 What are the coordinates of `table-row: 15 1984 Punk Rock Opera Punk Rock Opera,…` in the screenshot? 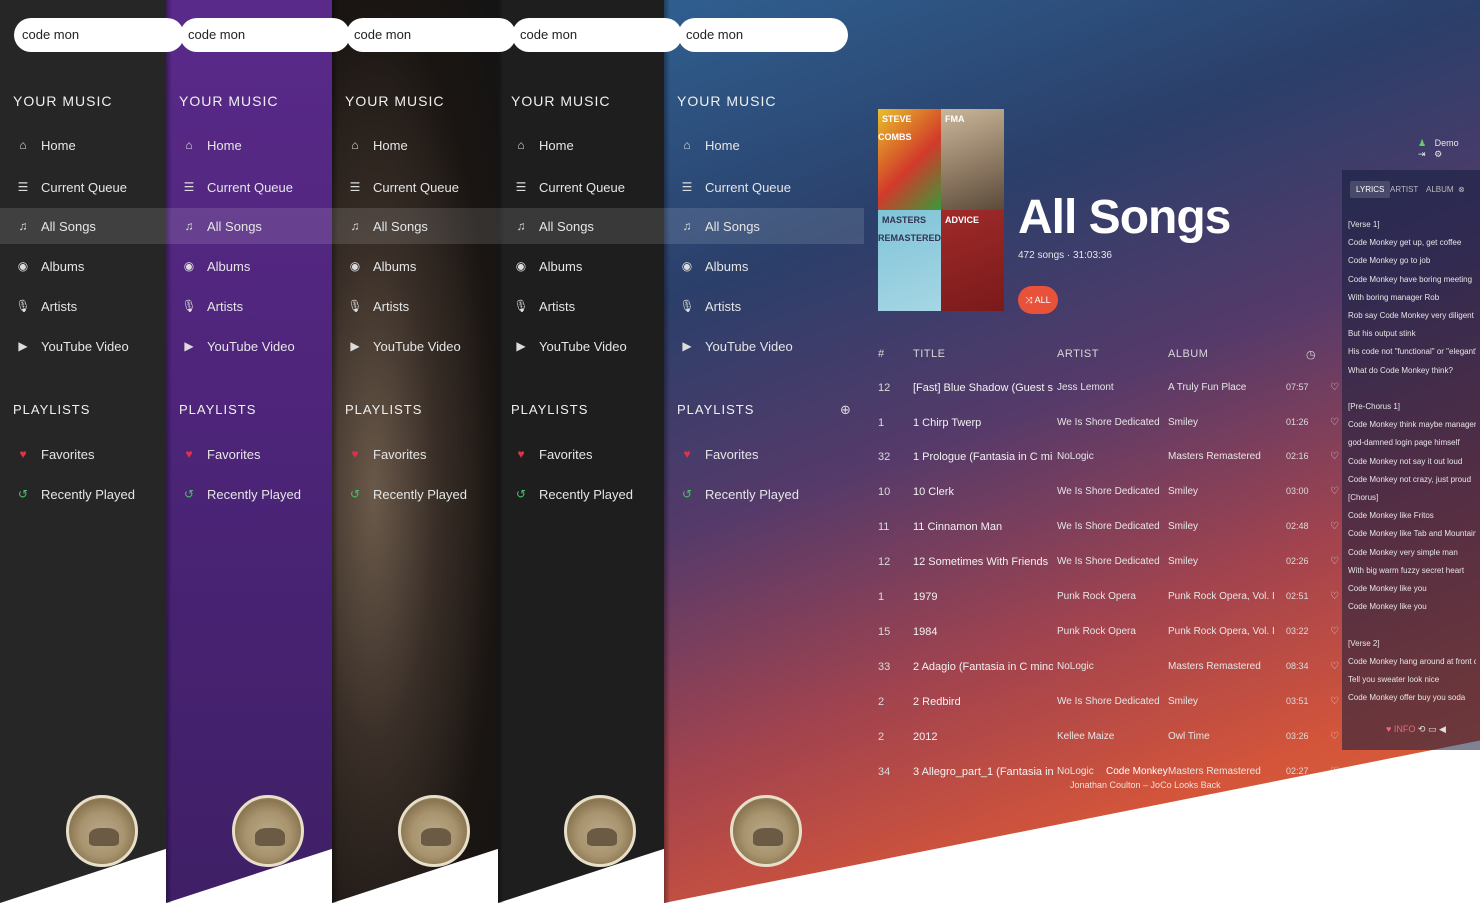 It's located at (1104, 633).